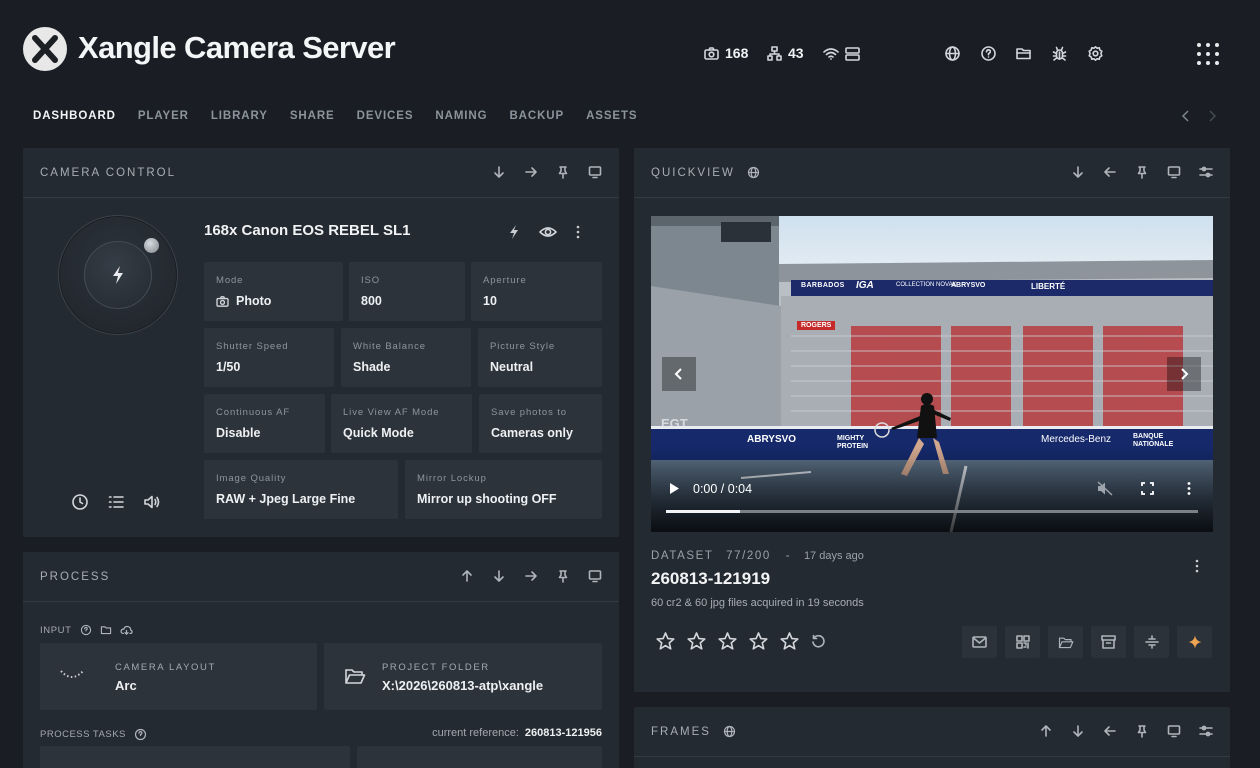  What do you see at coordinates (116, 502) in the screenshot?
I see `list-icon` at bounding box center [116, 502].